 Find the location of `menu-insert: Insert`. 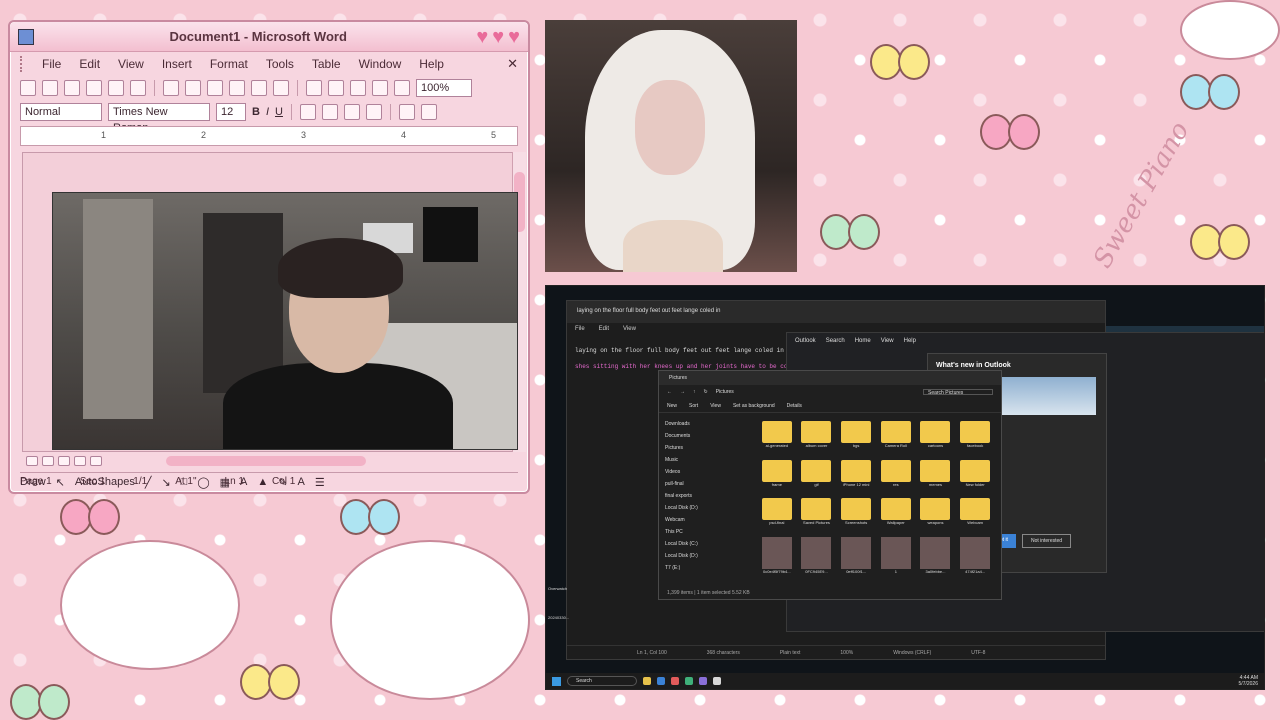

menu-insert: Insert is located at coordinates (177, 64).